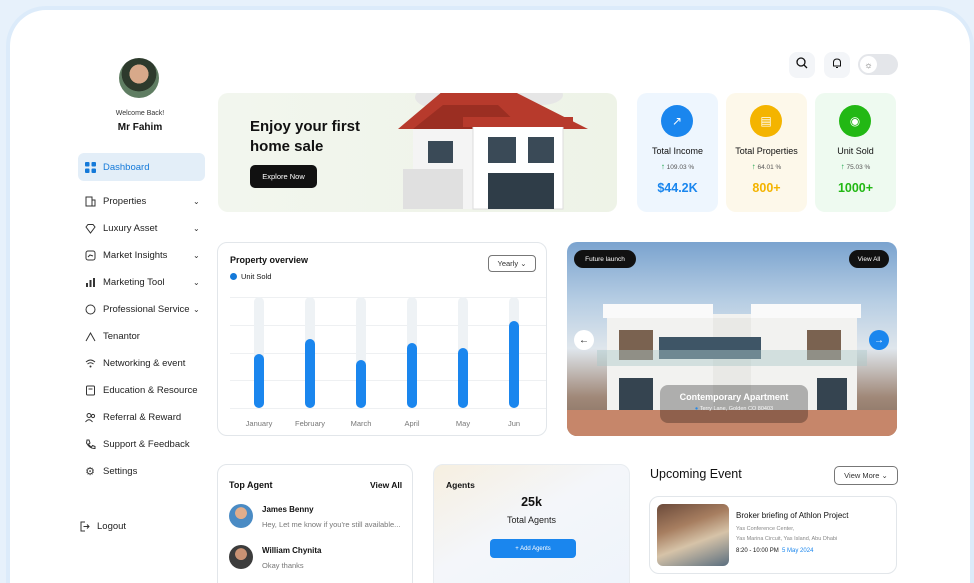 The image size is (974, 583). I want to click on sidebar-item-professional-service: Professional Service ⌄, so click(141, 309).